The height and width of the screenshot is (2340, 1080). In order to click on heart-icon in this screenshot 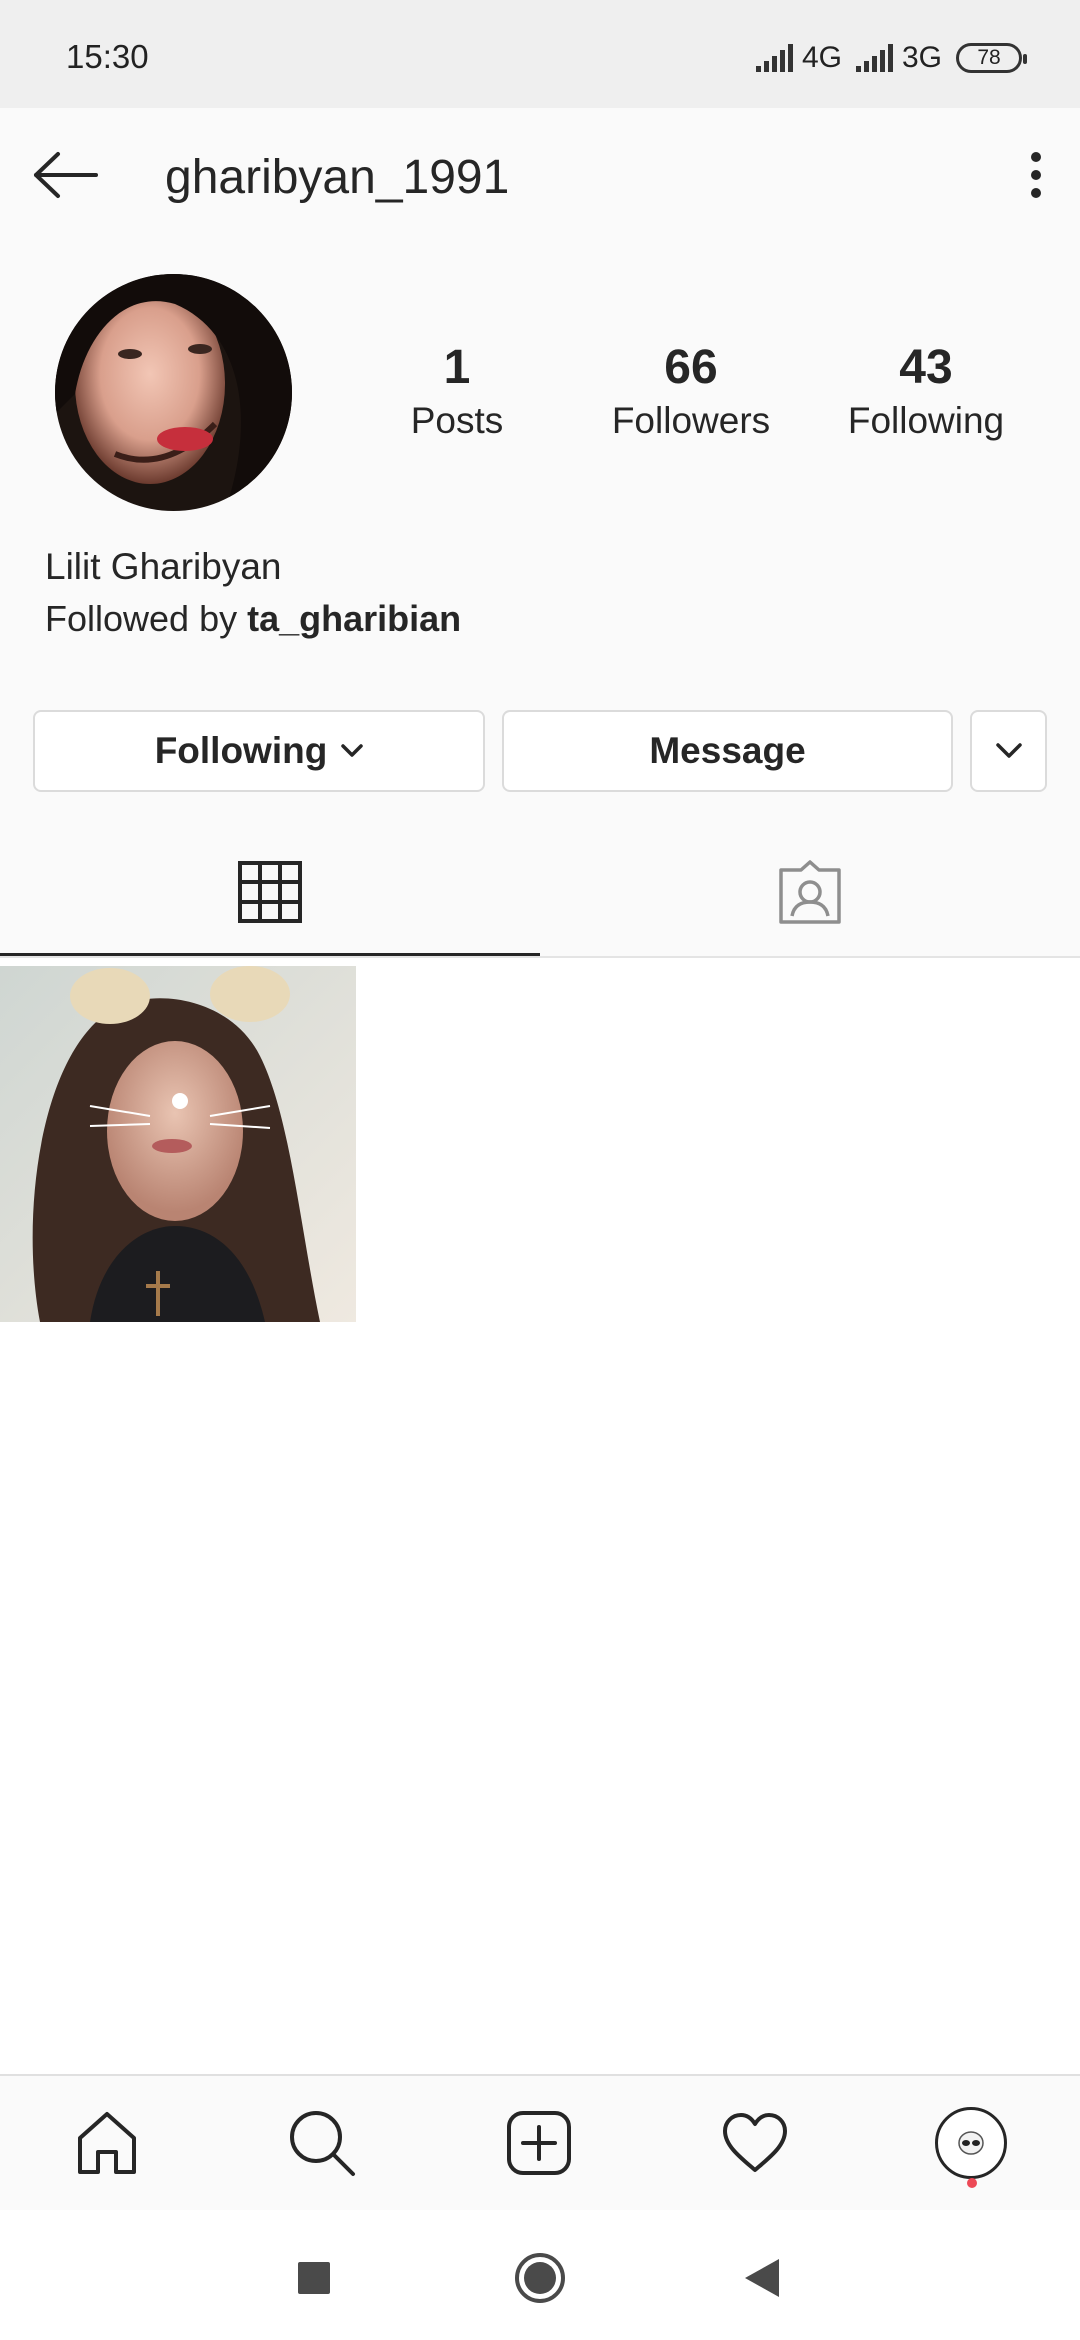, I will do `click(755, 2142)`.